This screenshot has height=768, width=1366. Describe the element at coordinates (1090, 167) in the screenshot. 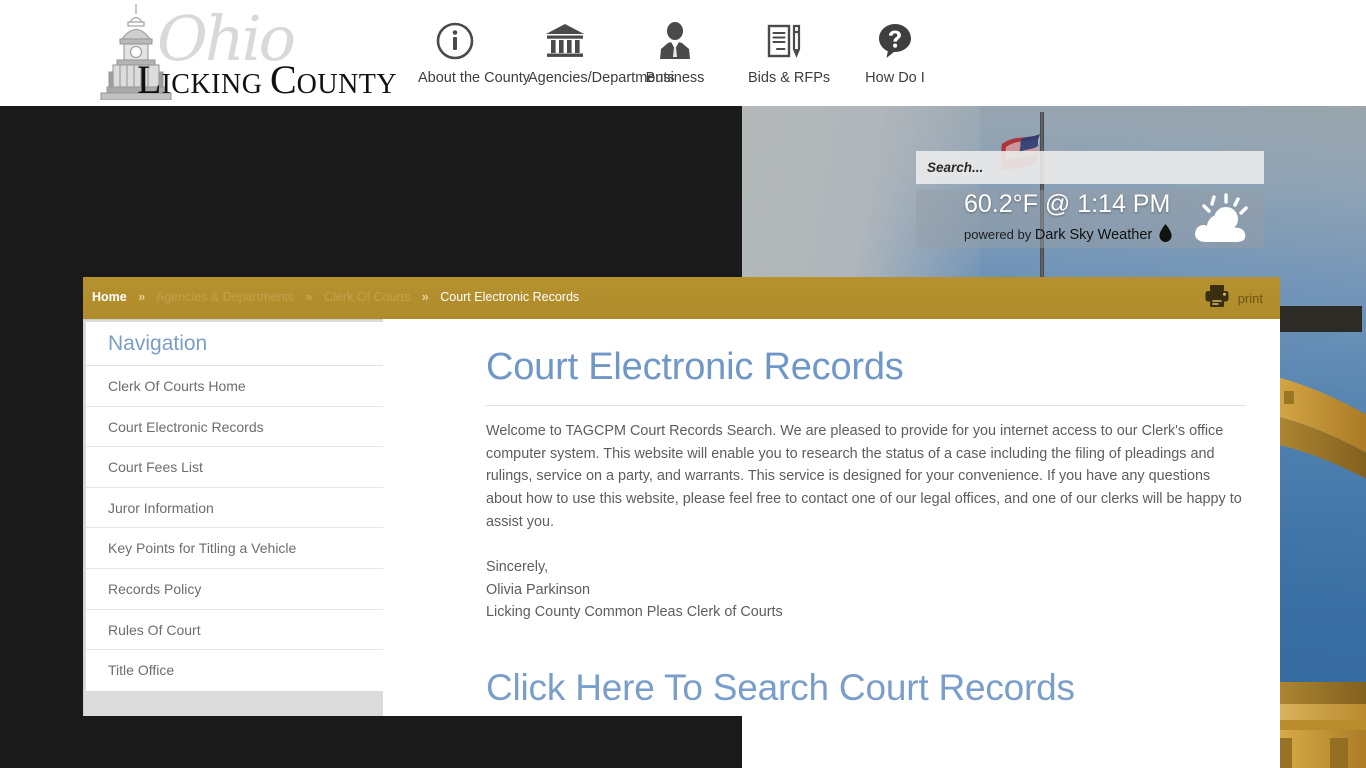

I see `search-input` at that location.